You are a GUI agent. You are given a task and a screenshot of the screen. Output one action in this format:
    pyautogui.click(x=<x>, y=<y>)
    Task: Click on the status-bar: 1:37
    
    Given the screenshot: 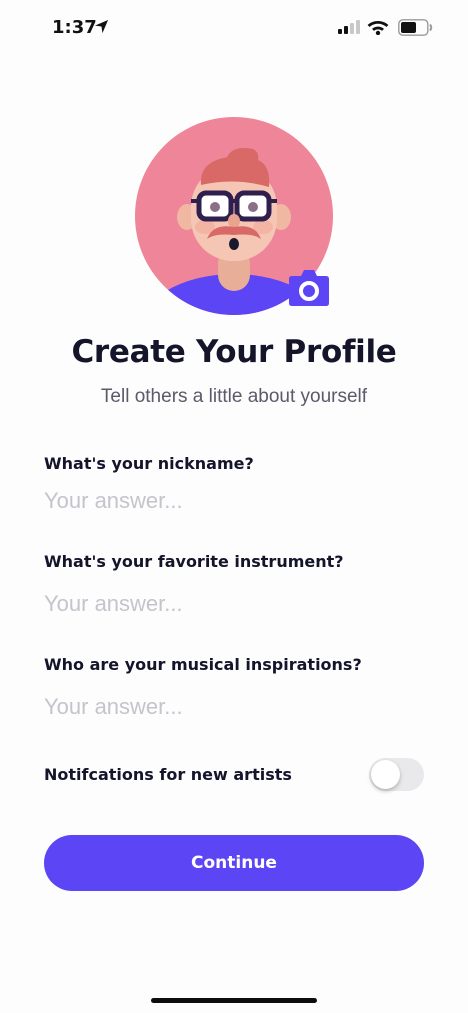 What is the action you would take?
    pyautogui.click(x=234, y=29)
    